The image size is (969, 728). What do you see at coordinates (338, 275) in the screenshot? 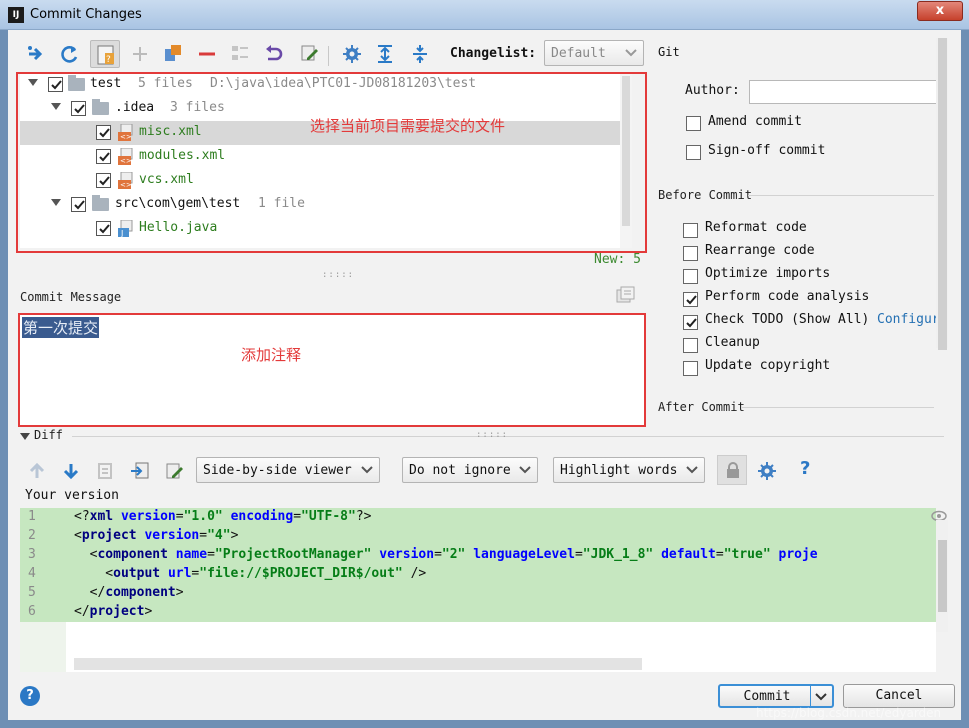
I see `splitter-handle: :::::` at bounding box center [338, 275].